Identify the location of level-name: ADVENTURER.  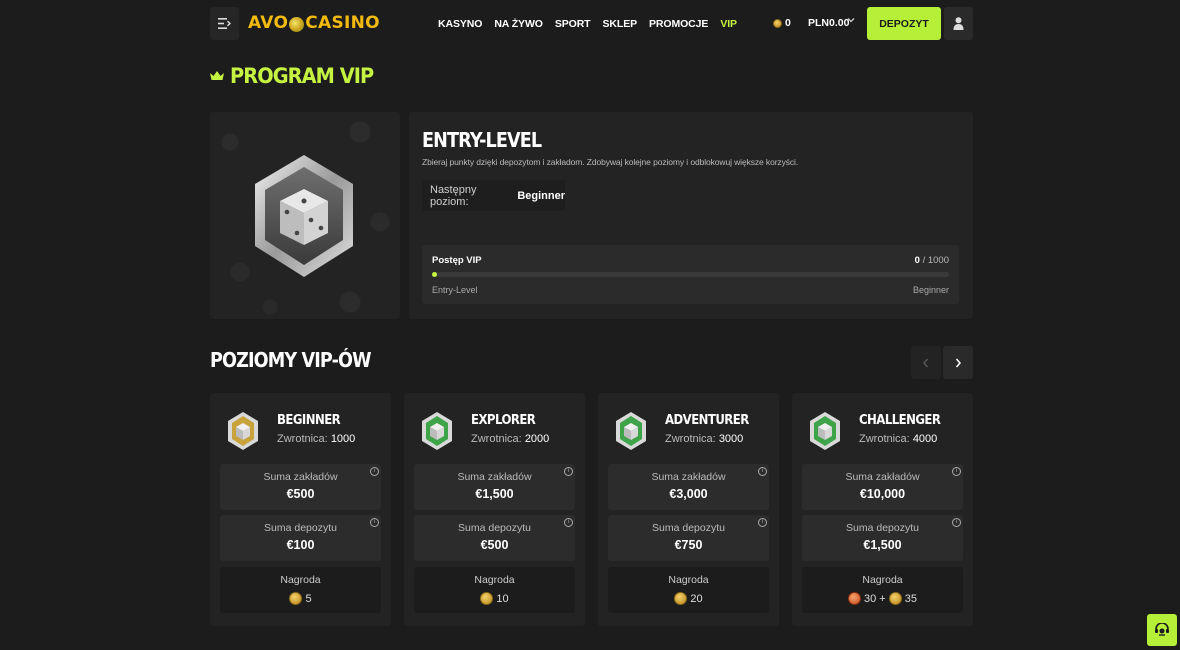
(707, 420).